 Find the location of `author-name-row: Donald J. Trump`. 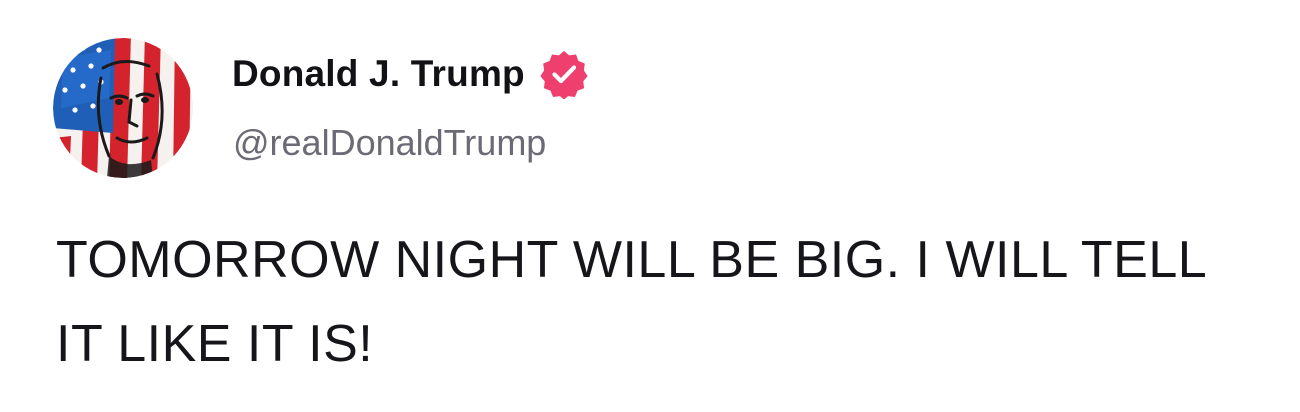

author-name-row: Donald J. Trump is located at coordinates (410, 74).